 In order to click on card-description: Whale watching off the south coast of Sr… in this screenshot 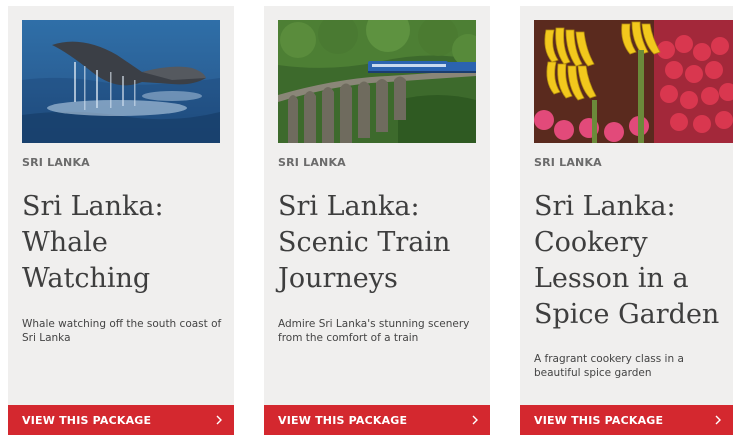, I will do `click(122, 331)`.